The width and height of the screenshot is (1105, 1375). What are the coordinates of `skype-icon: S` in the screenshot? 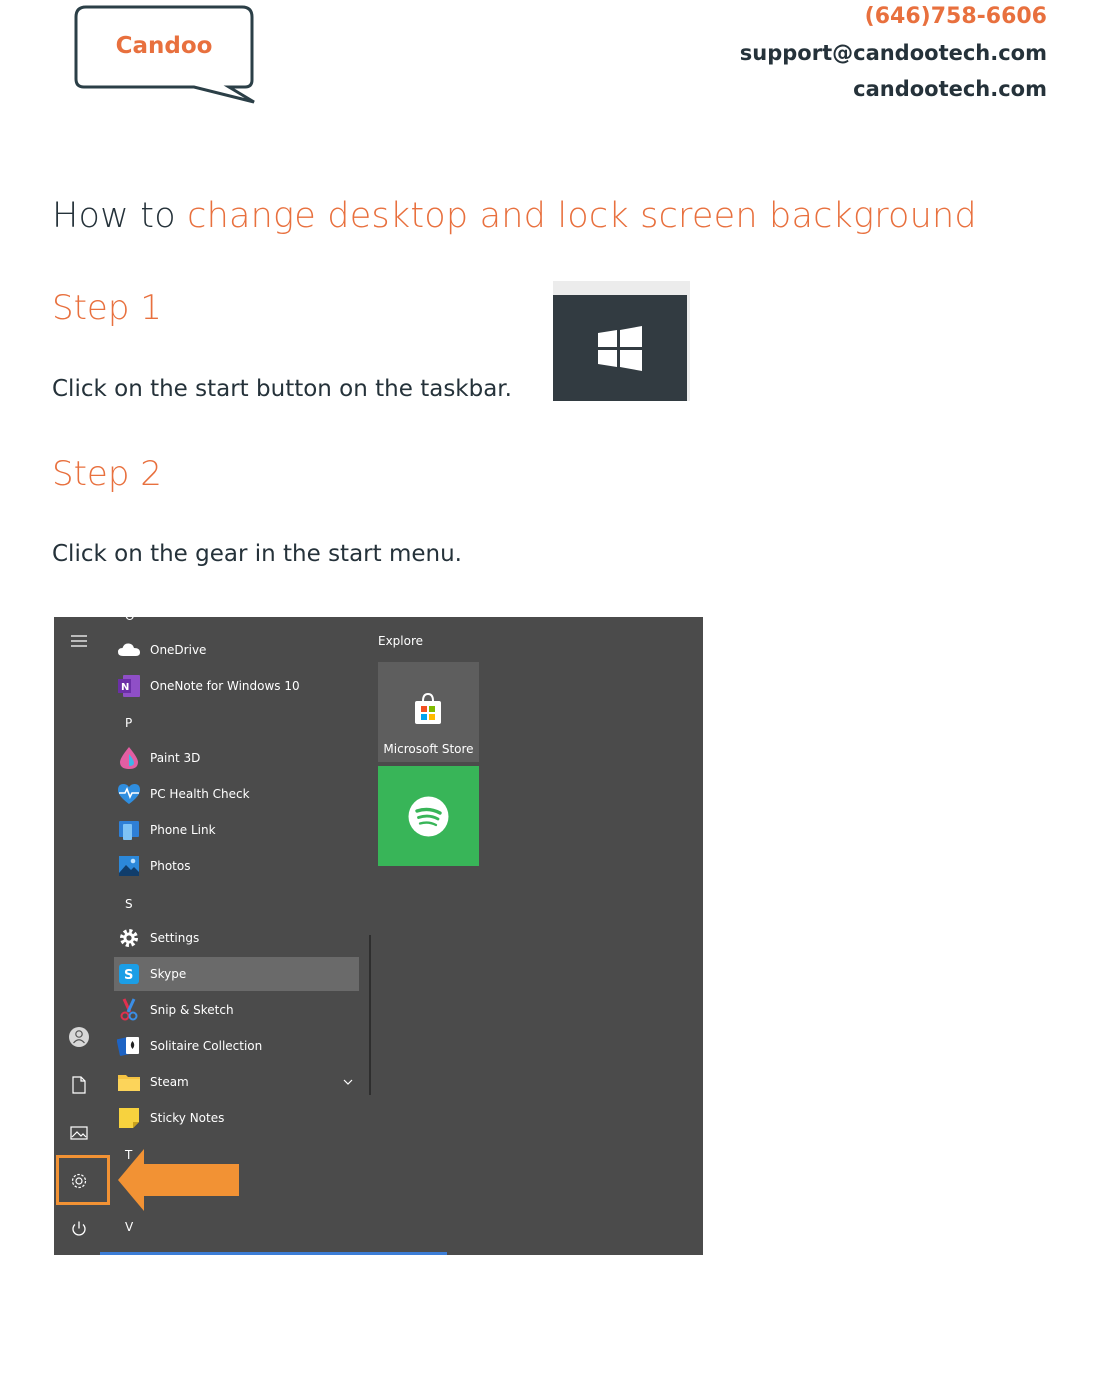 It's located at (129, 974).